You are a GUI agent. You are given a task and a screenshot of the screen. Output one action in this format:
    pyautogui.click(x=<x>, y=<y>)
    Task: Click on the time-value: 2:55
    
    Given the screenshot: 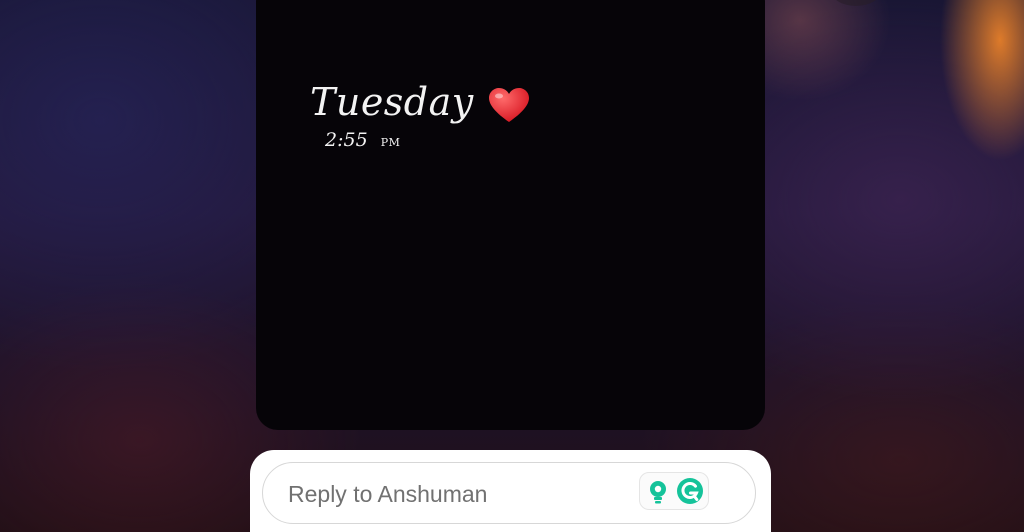 What is the action you would take?
    pyautogui.click(x=346, y=140)
    